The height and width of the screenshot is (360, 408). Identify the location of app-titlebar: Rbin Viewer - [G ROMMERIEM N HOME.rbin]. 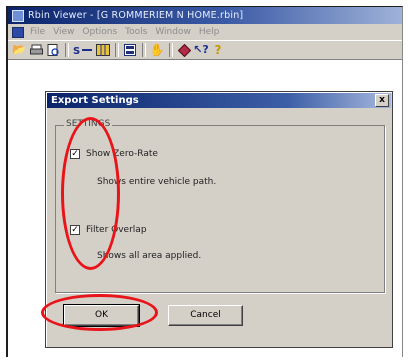
(205, 15).